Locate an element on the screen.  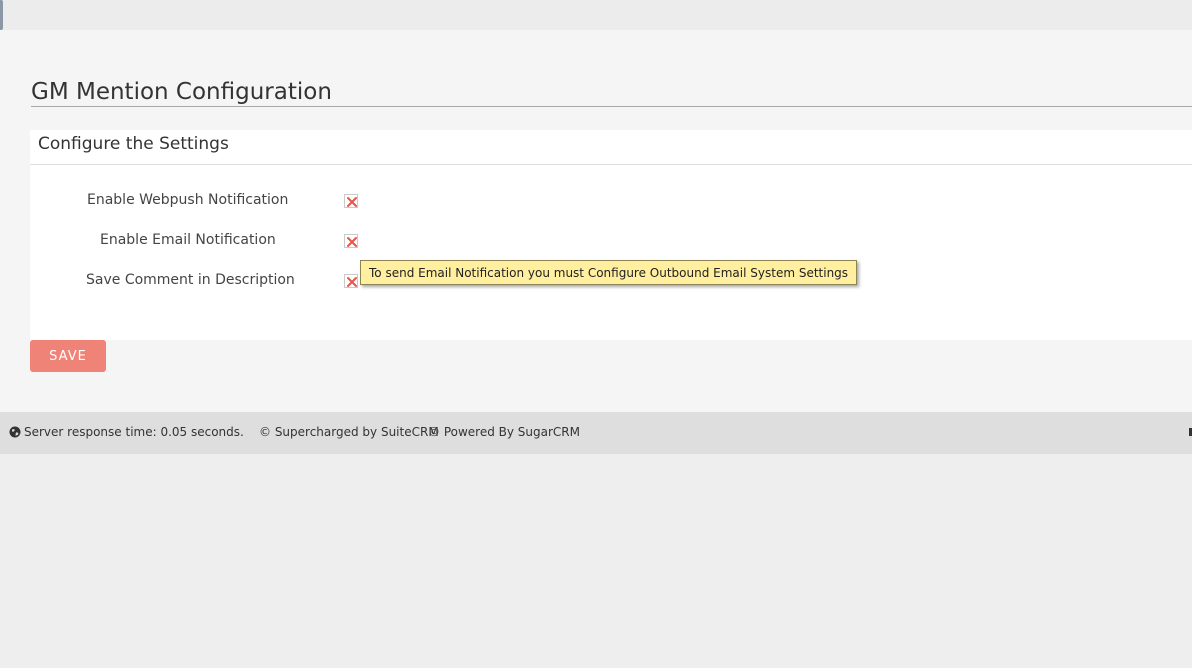
supercharged-link: © Supercharged by SuiteCRM is located at coordinates (349, 432).